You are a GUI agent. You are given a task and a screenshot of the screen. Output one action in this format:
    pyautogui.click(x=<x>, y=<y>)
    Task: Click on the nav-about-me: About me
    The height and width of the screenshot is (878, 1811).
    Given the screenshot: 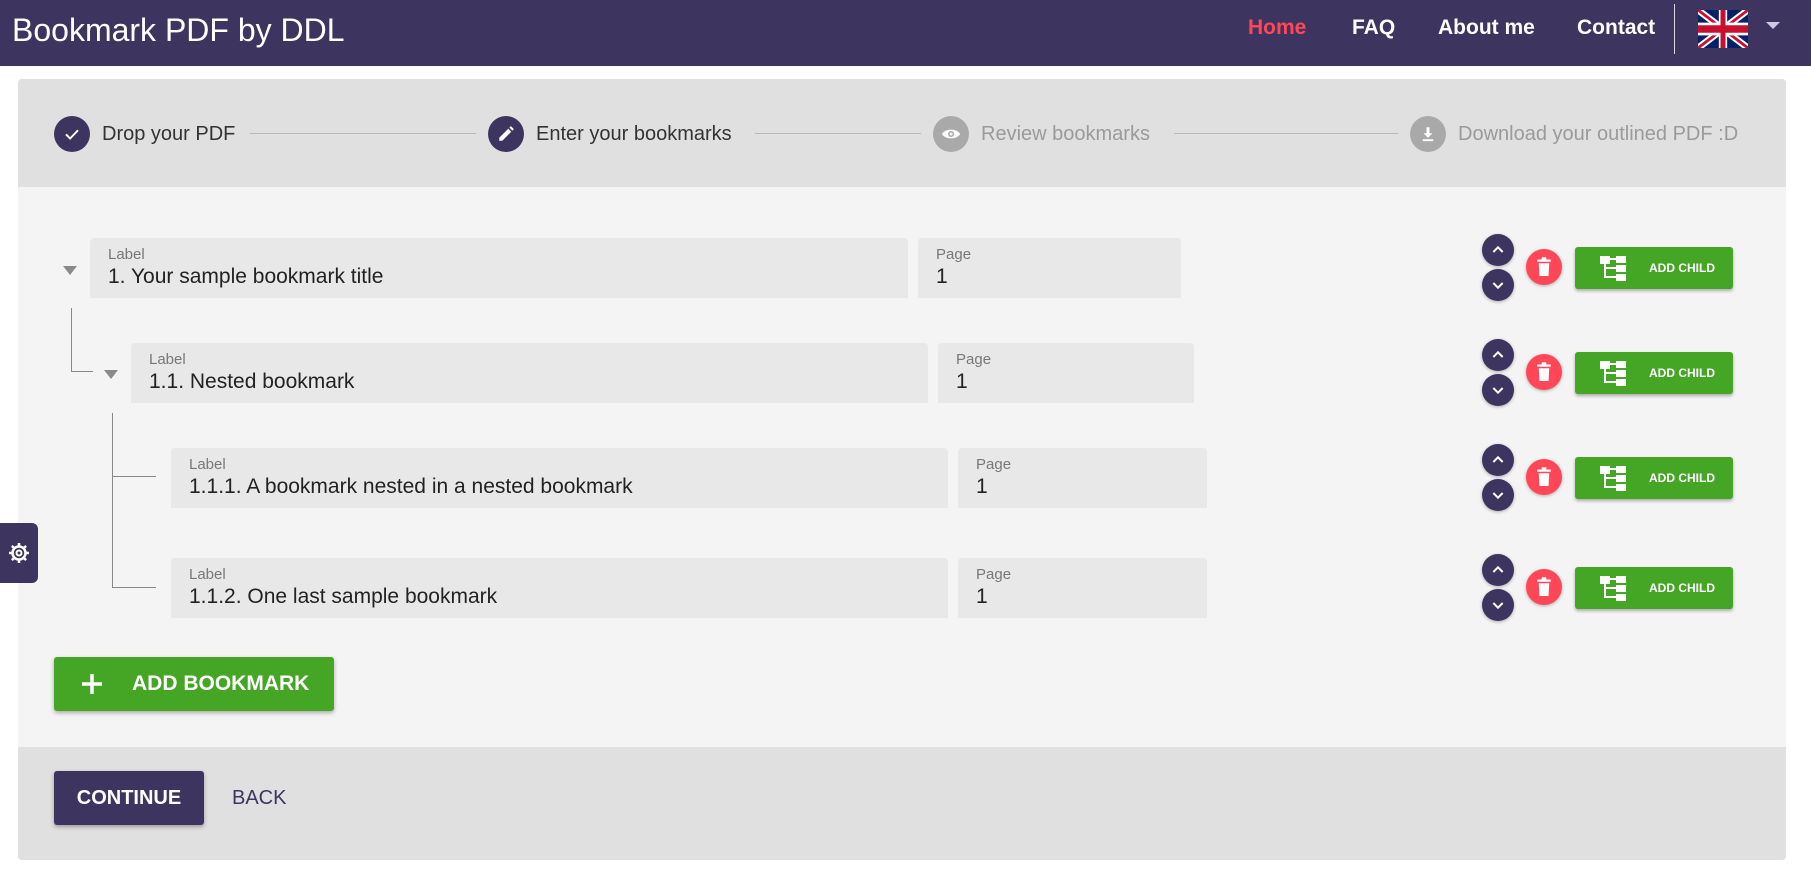 What is the action you would take?
    pyautogui.click(x=1486, y=28)
    